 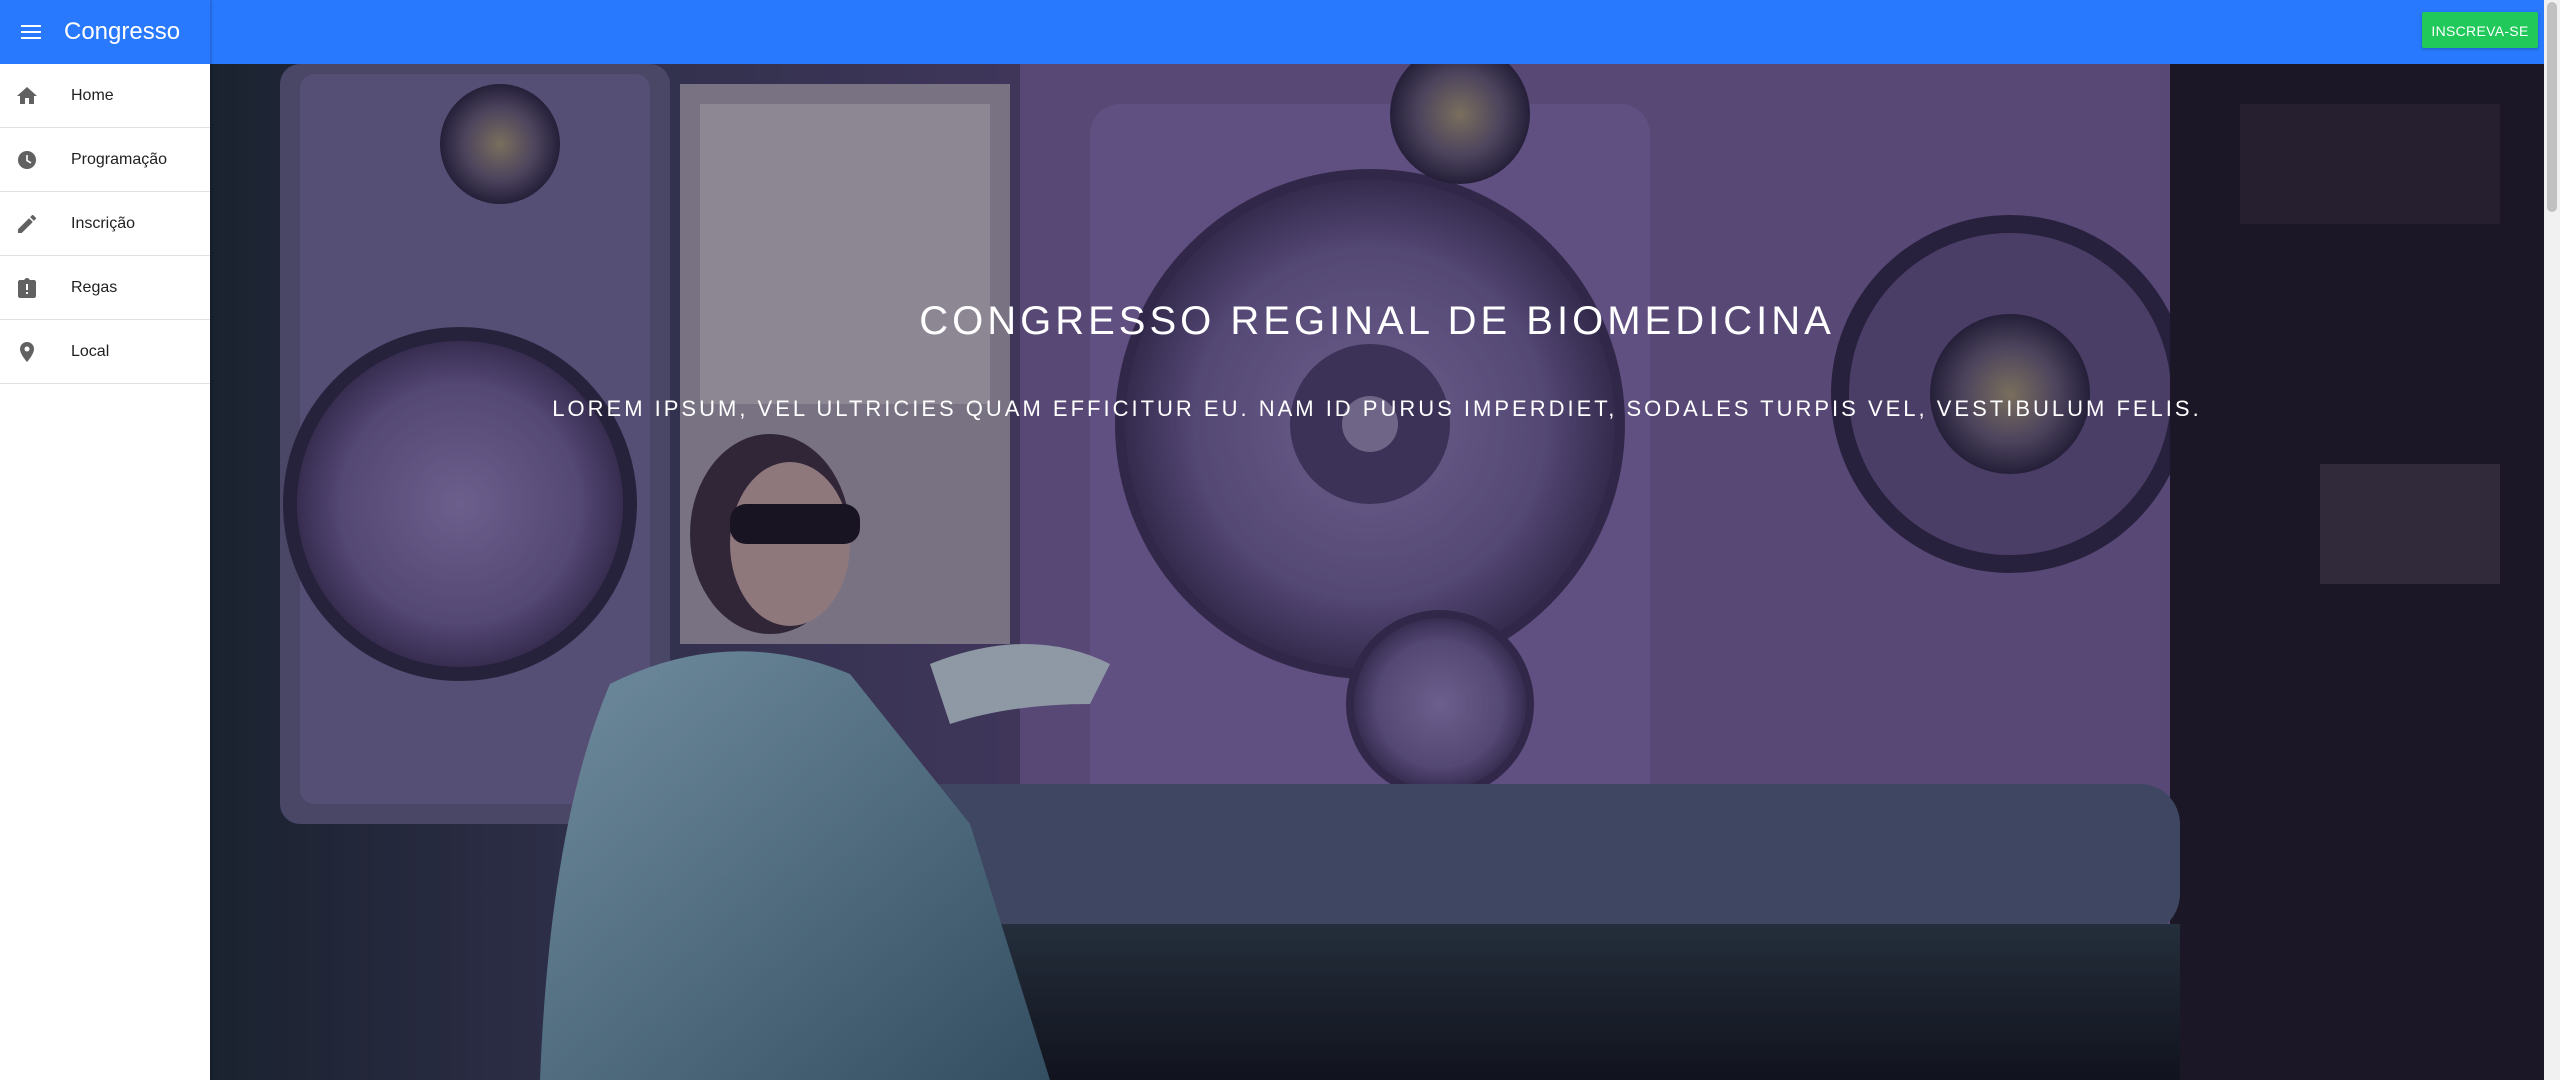 I want to click on clock-icon, so click(x=27, y=160).